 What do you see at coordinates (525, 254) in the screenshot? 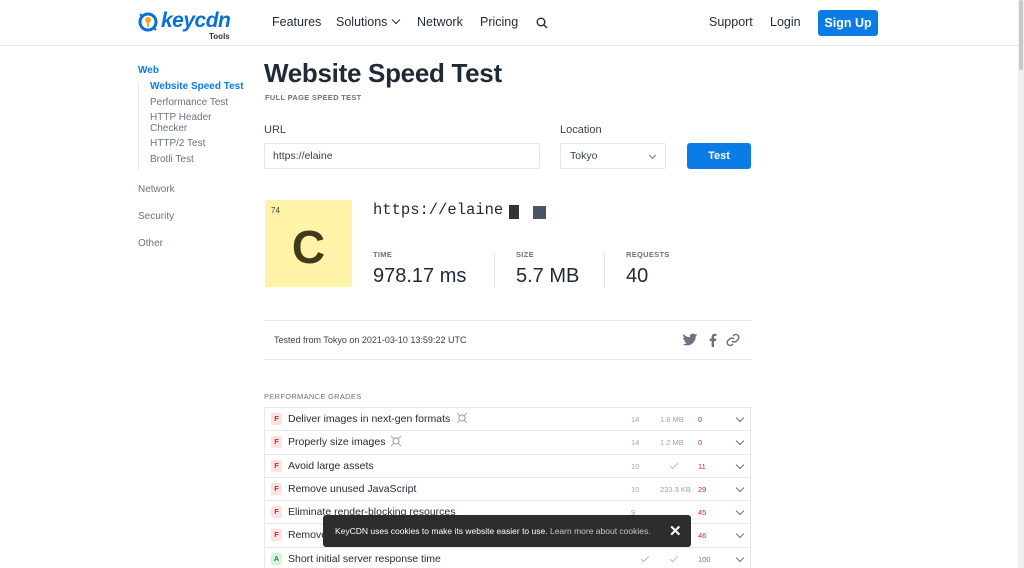
I see `metric-size-label: SIZE` at bounding box center [525, 254].